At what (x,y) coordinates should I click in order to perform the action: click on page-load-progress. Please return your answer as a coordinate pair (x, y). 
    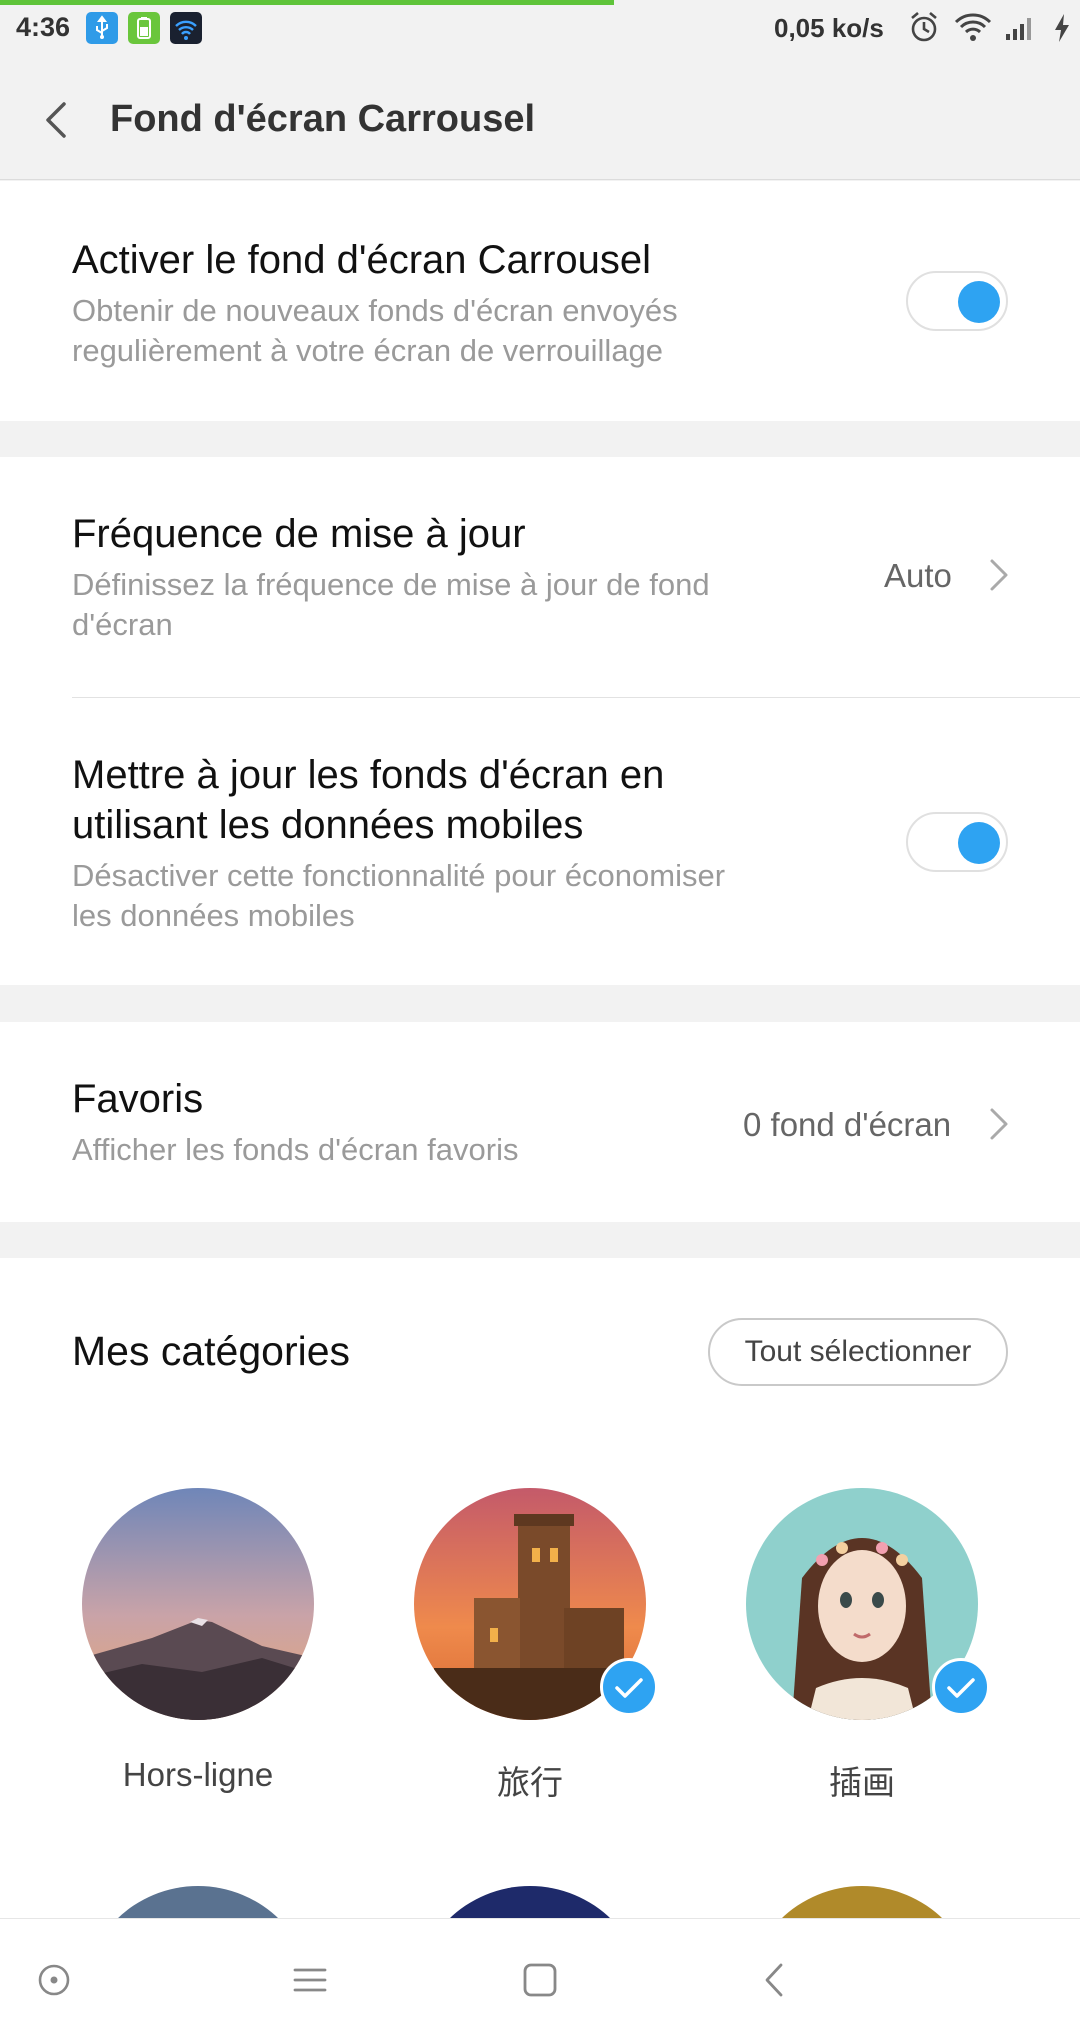
    Looking at the image, I should click on (307, 2).